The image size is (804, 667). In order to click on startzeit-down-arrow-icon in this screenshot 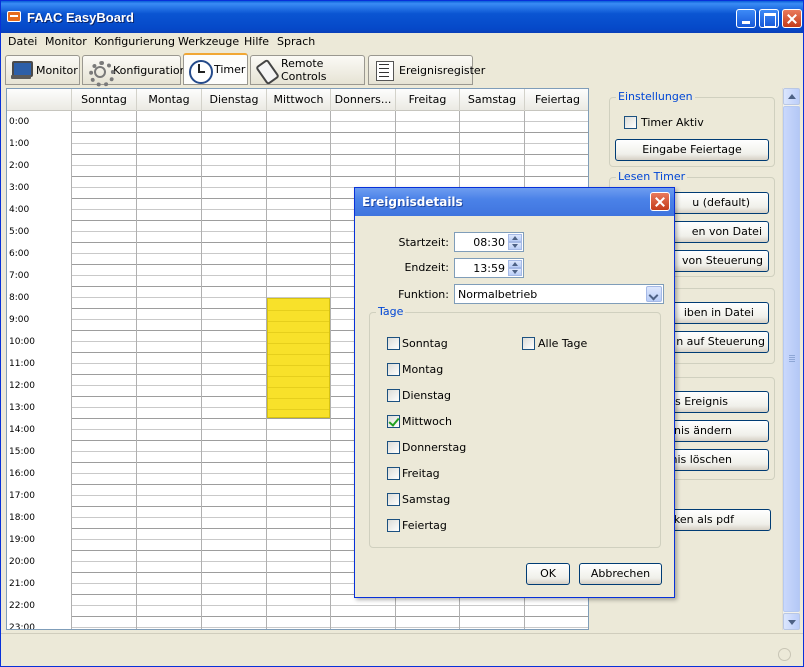, I will do `click(515, 246)`.